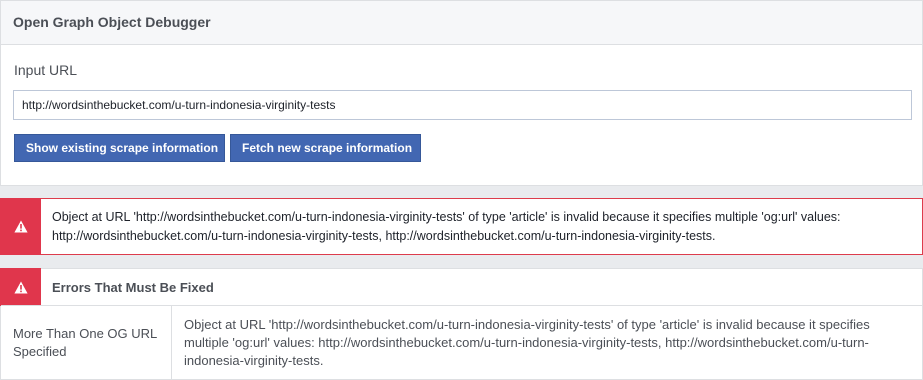 The height and width of the screenshot is (380, 923). What do you see at coordinates (461, 305) in the screenshot?
I see `divider` at bounding box center [461, 305].